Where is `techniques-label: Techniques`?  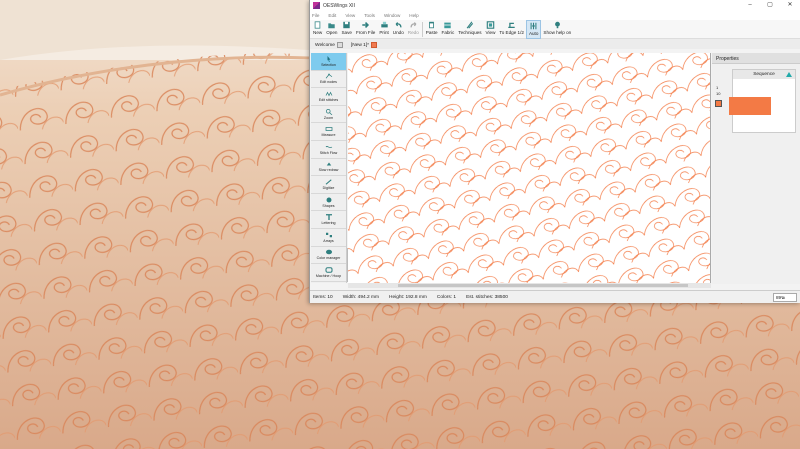 techniques-label: Techniques is located at coordinates (470, 32).